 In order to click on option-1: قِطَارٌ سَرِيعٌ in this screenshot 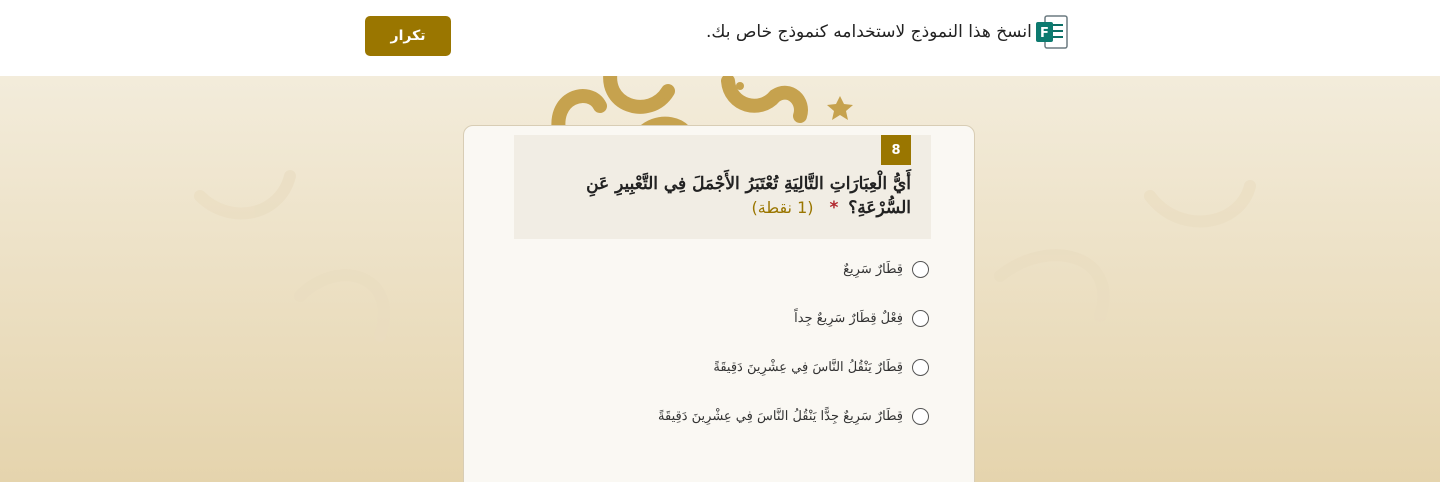, I will do `click(886, 269)`.